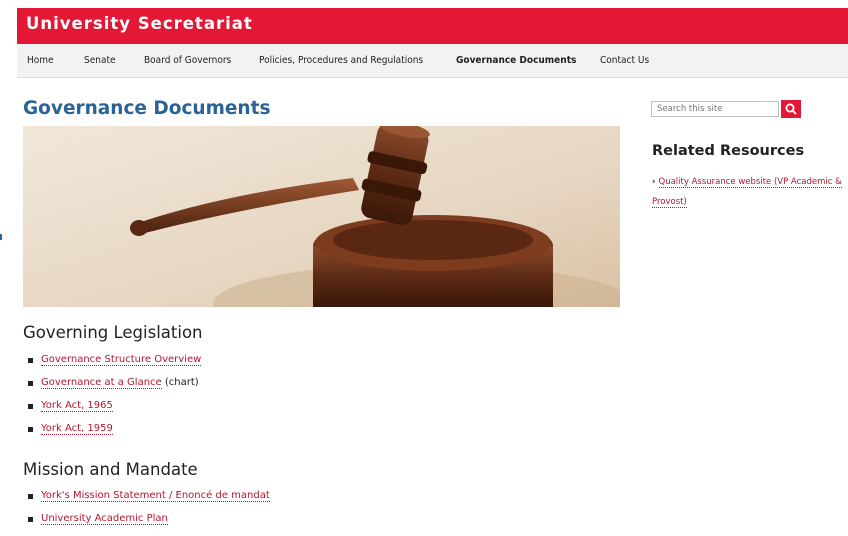 The height and width of the screenshot is (536, 848). I want to click on list-item: Governance at a Glance (chart), so click(112, 388).